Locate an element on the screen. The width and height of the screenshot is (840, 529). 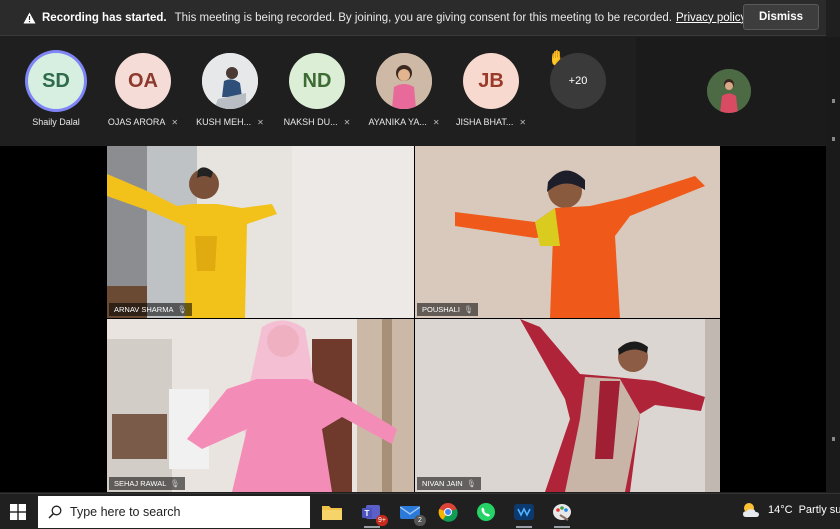
video-tile-poushali: POUSHALI 🎙 is located at coordinates (567, 232).